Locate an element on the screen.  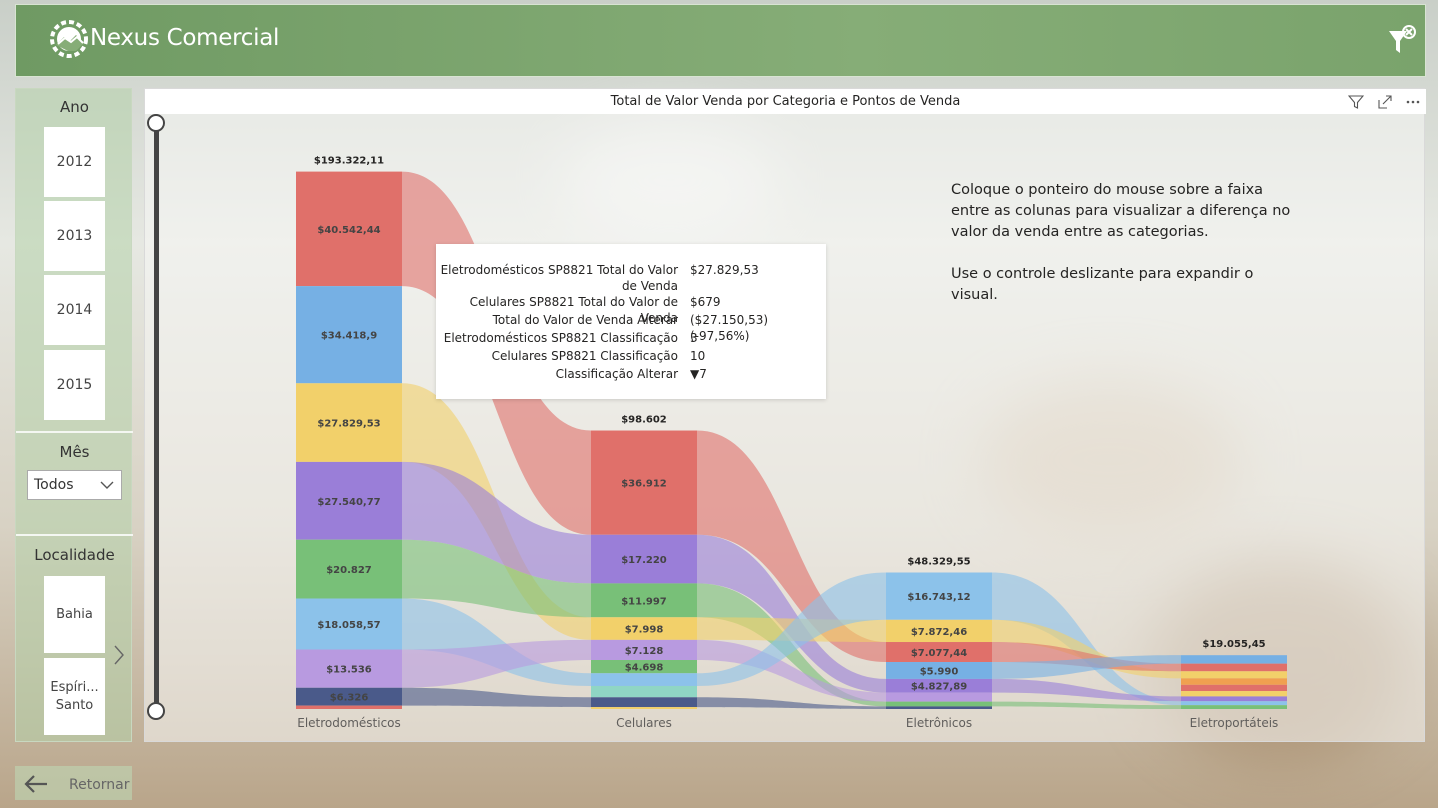
segment-label: $6.326 is located at coordinates (349, 698).